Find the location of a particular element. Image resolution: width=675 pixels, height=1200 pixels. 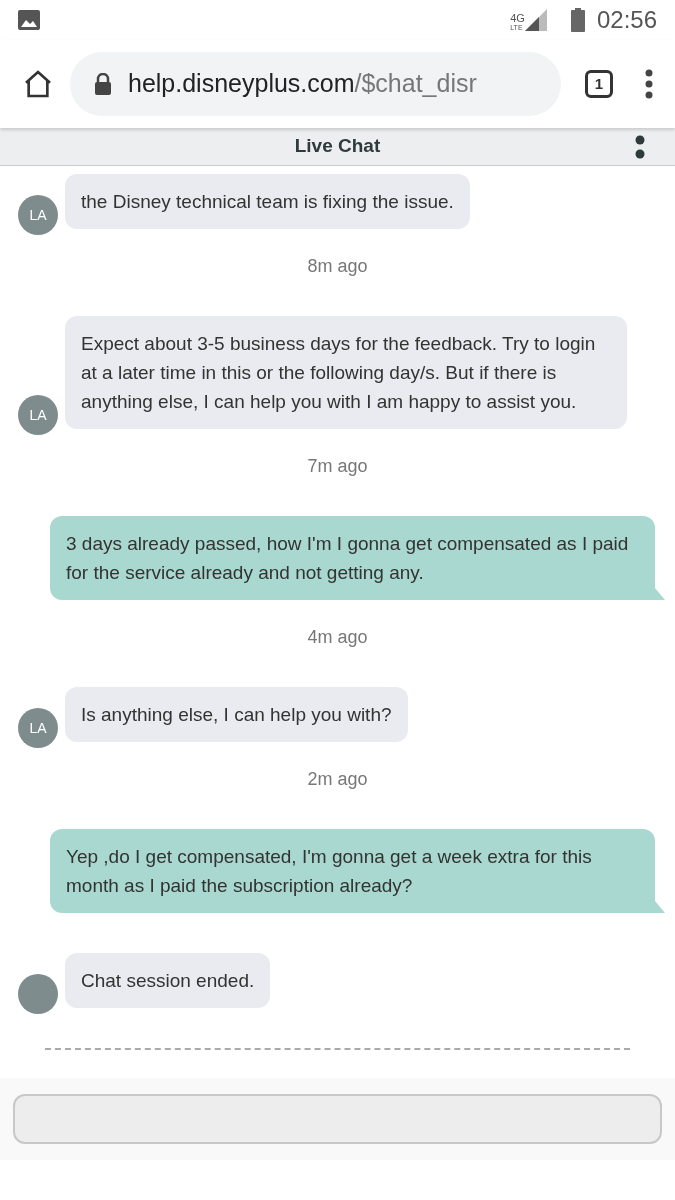

more-icon is located at coordinates (640, 146).